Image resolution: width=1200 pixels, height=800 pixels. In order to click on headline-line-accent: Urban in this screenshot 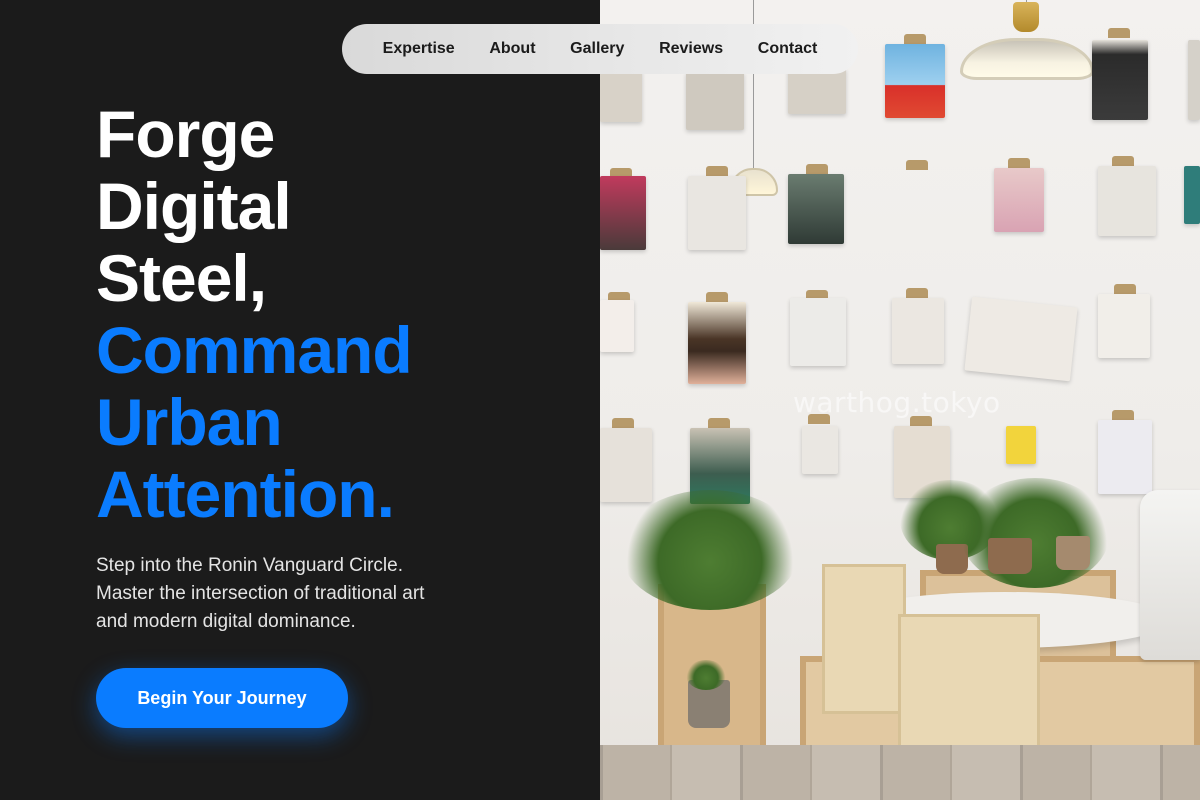, I will do `click(189, 422)`.